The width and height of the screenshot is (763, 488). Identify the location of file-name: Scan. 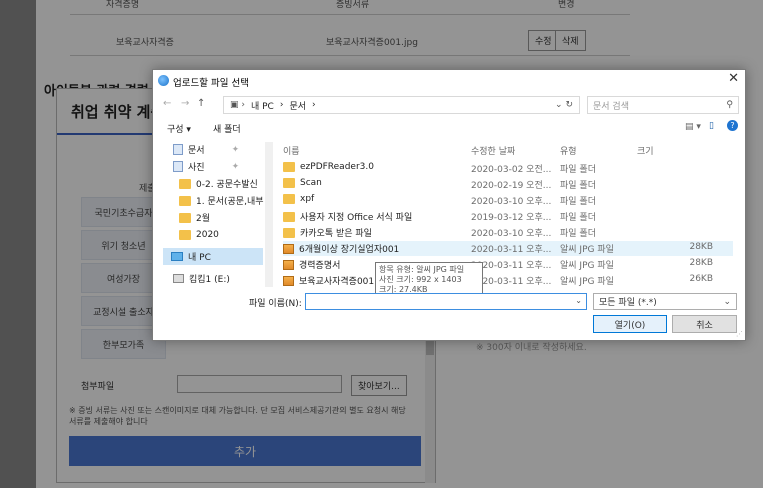
(311, 183).